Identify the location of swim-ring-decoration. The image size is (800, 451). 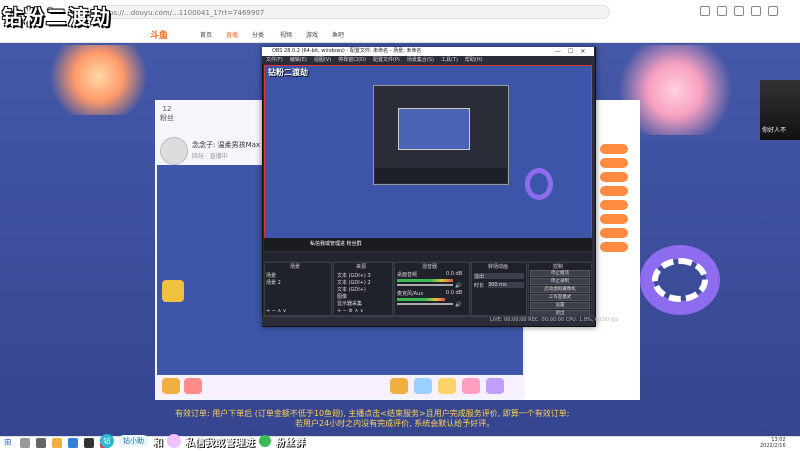
(539, 184).